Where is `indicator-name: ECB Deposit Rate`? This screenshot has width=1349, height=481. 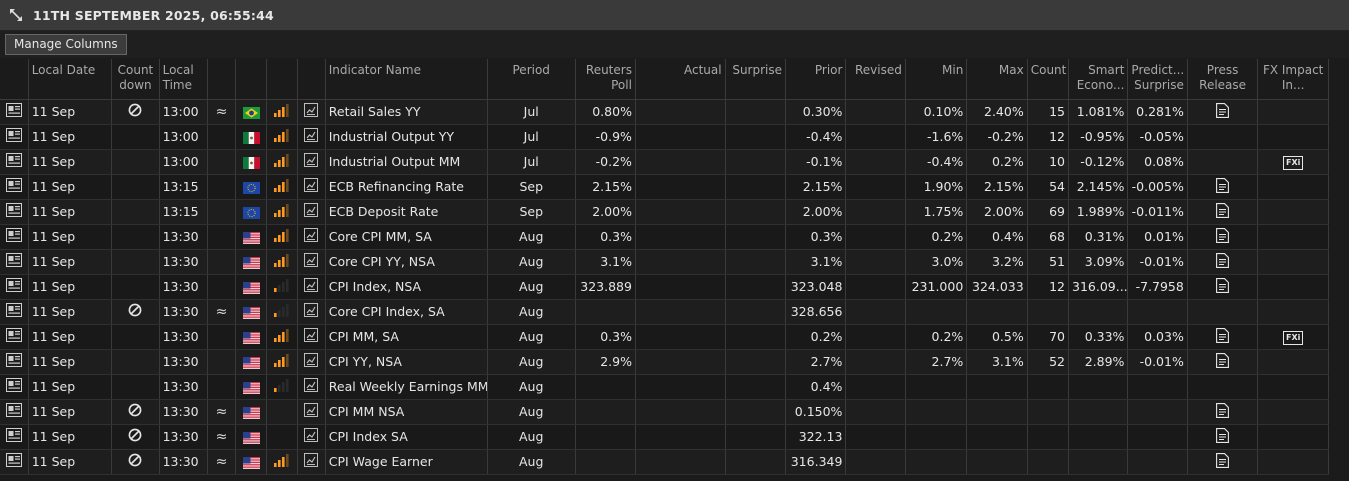
indicator-name: ECB Deposit Rate is located at coordinates (406, 212).